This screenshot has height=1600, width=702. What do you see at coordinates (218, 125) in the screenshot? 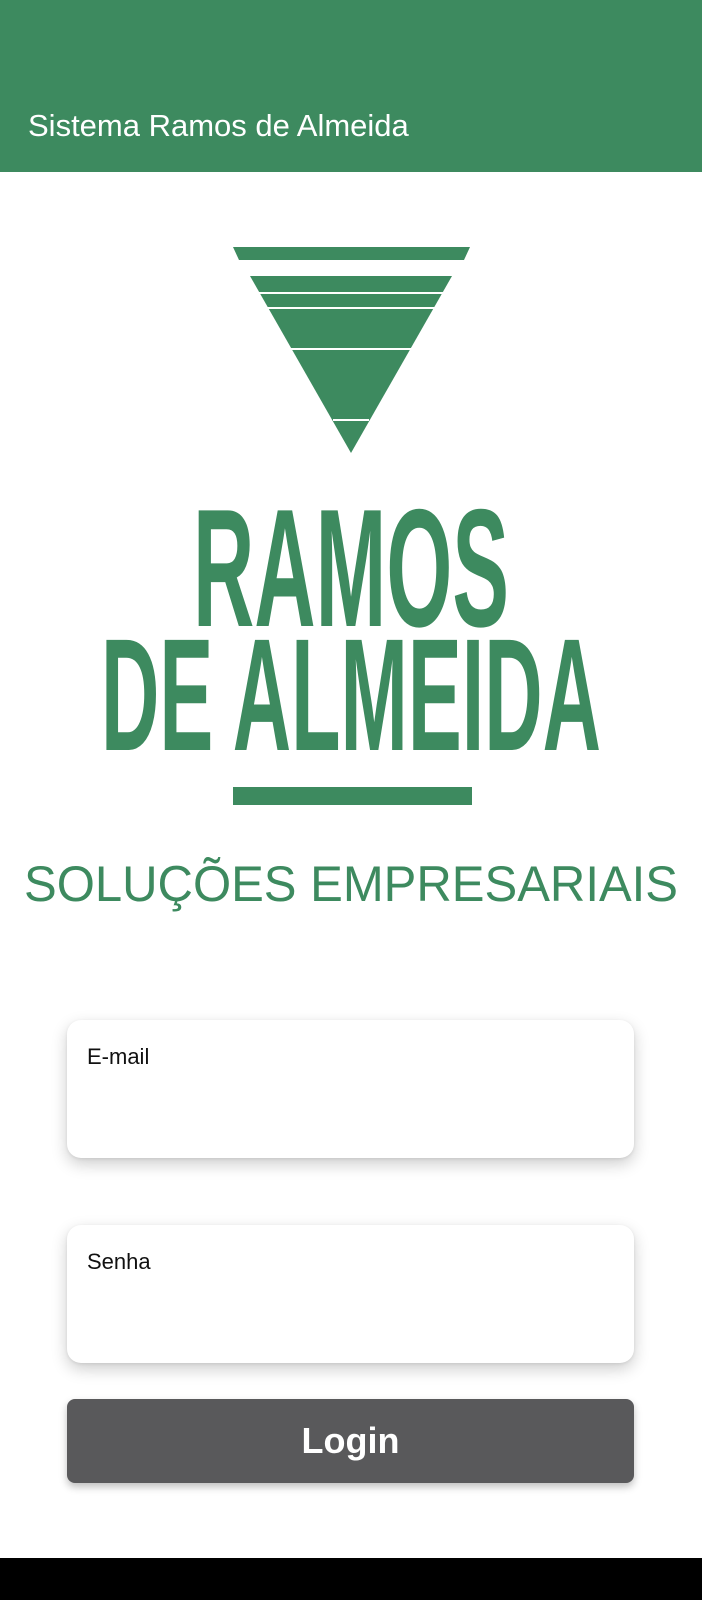
I see `app-title: Sistema Ramos de Almeida` at bounding box center [218, 125].